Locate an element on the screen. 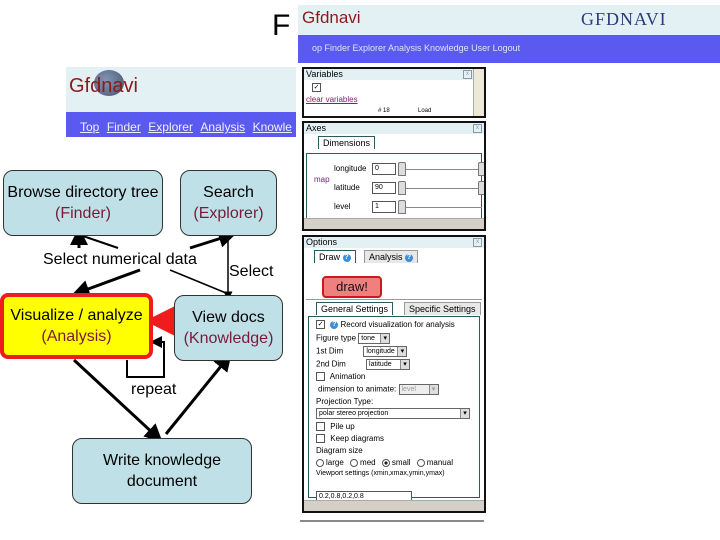 The image size is (720, 540). pile-up-row: Pile up is located at coordinates (335, 427).